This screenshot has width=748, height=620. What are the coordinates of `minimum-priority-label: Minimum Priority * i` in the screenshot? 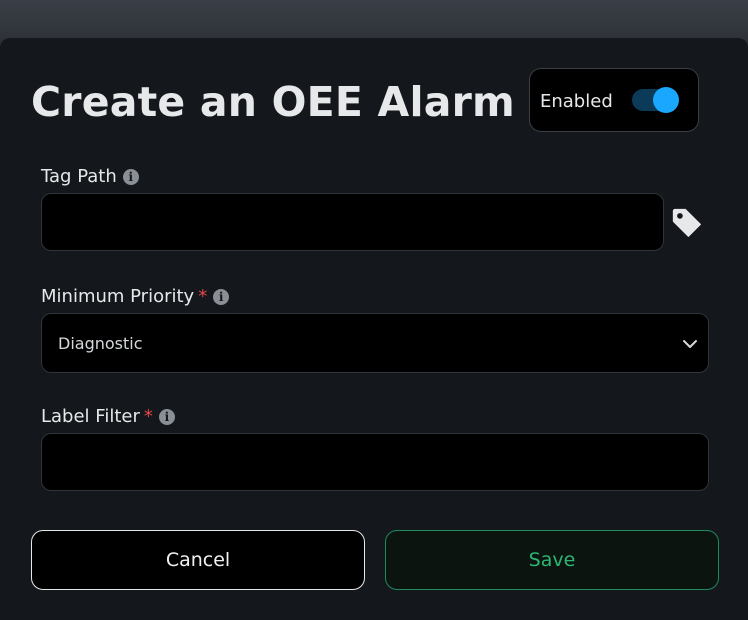 It's located at (135, 296).